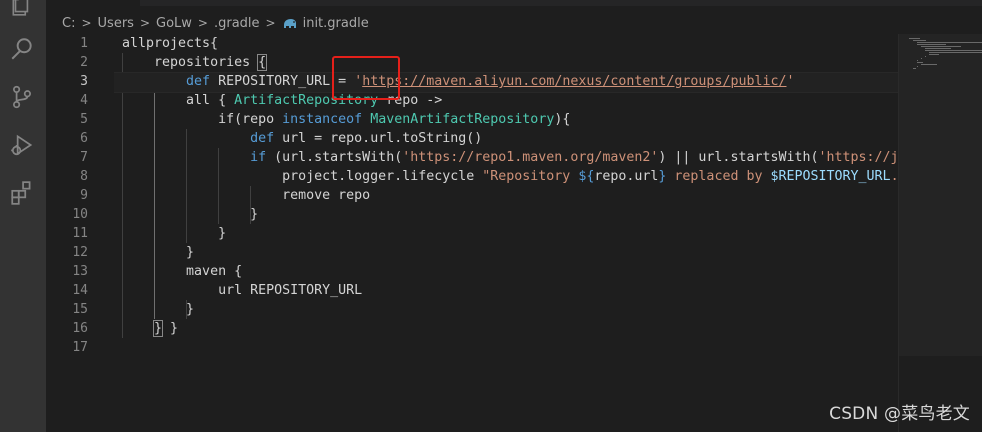 The width and height of the screenshot is (982, 432). I want to click on code-token: maven {, so click(214, 271).